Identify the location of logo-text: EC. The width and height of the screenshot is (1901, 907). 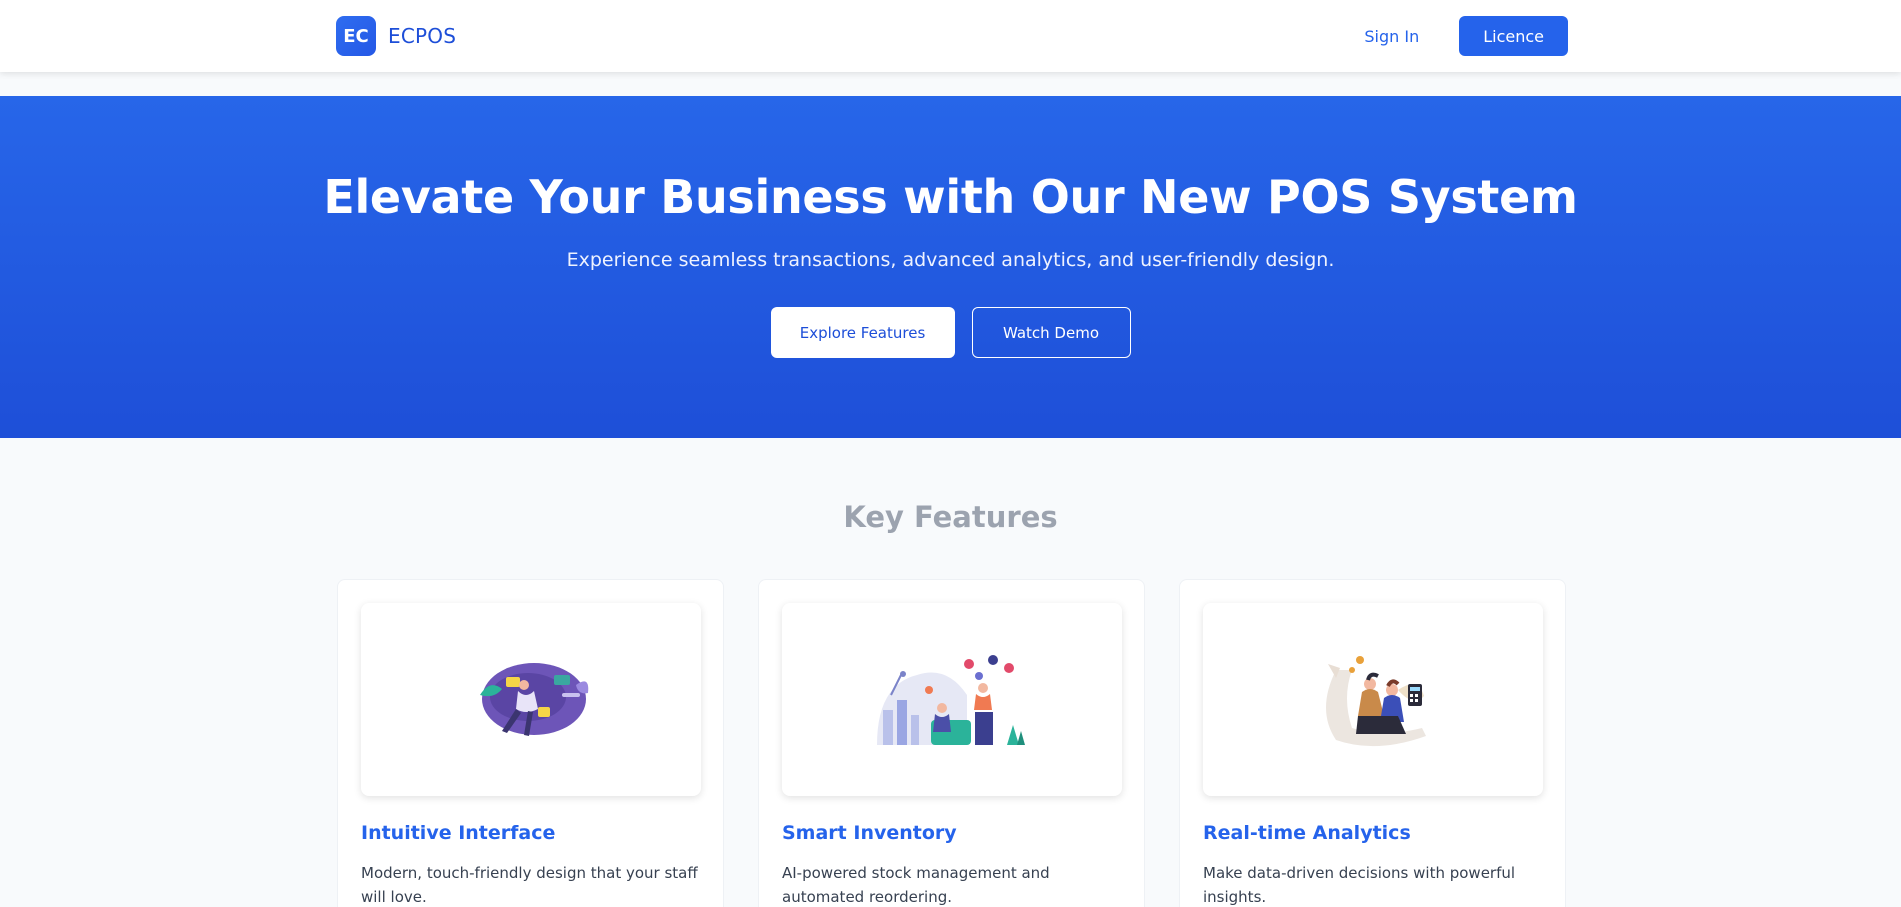
(356, 36).